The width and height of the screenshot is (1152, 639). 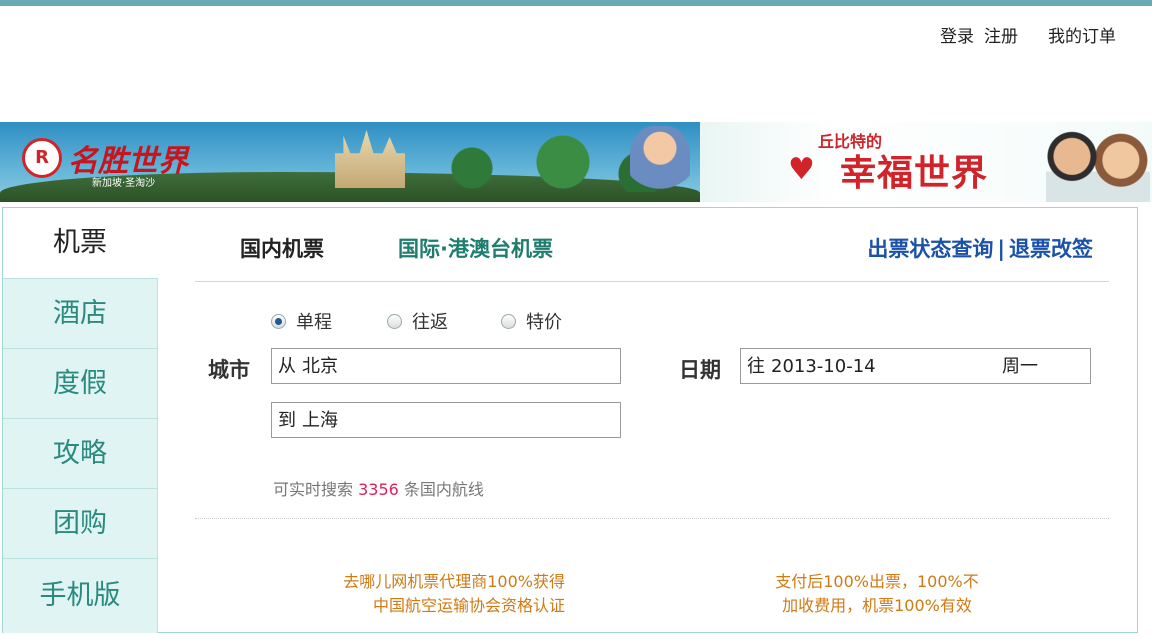 I want to click on top-accent-line, so click(x=576, y=3).